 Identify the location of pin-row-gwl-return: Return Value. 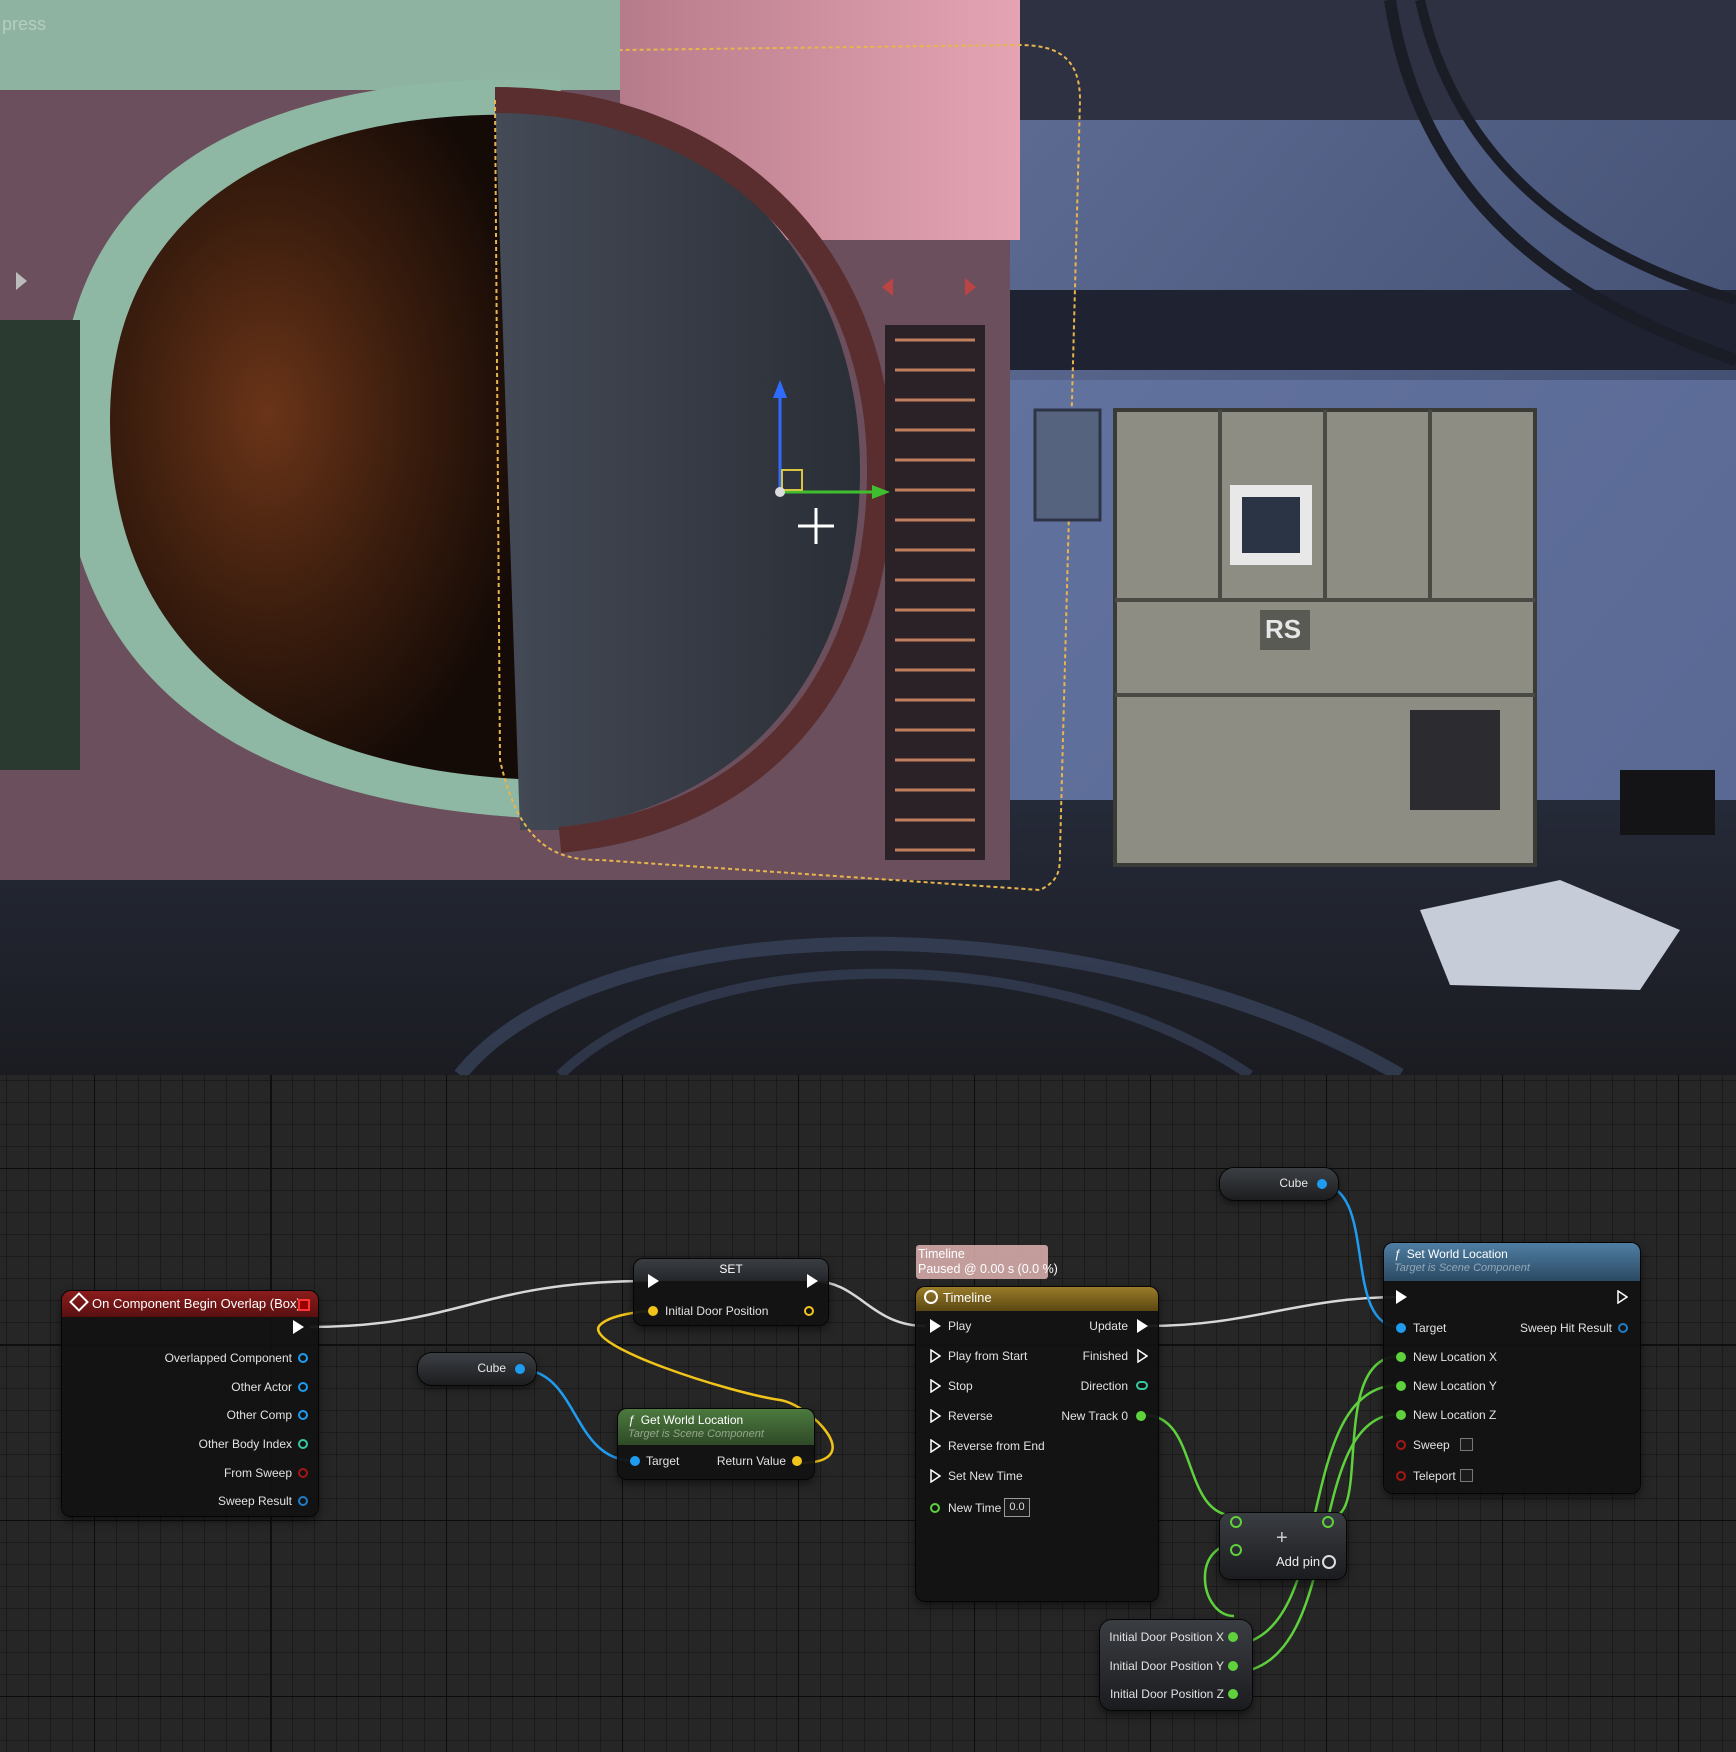
(751, 1461).